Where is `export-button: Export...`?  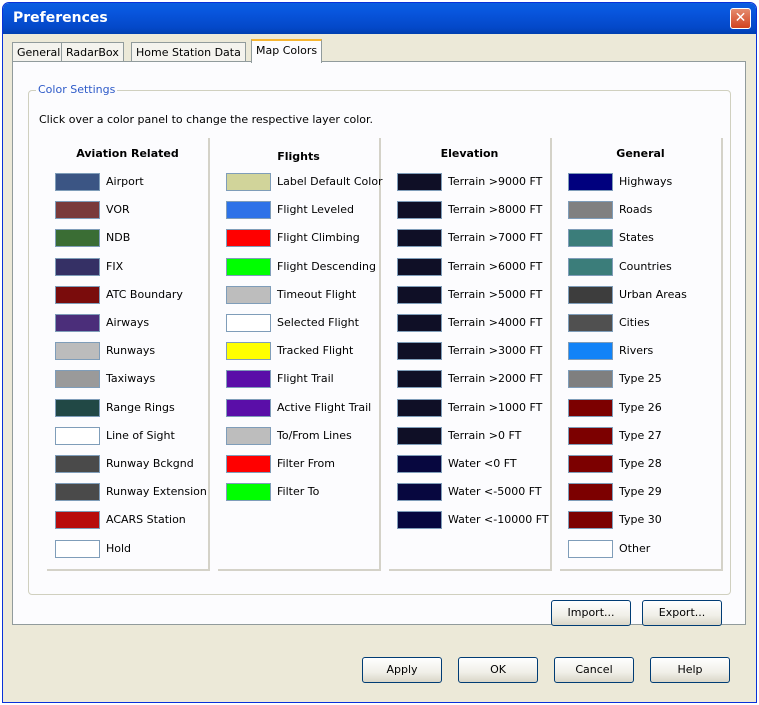
export-button: Export... is located at coordinates (682, 613).